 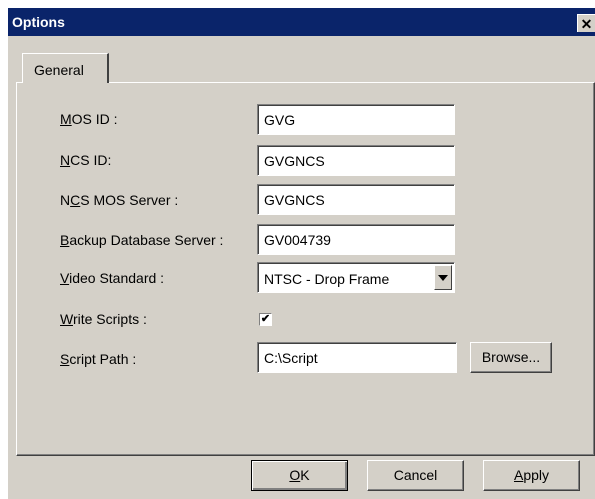 I want to click on ncs-id-label: NCS ID:, so click(x=86, y=160).